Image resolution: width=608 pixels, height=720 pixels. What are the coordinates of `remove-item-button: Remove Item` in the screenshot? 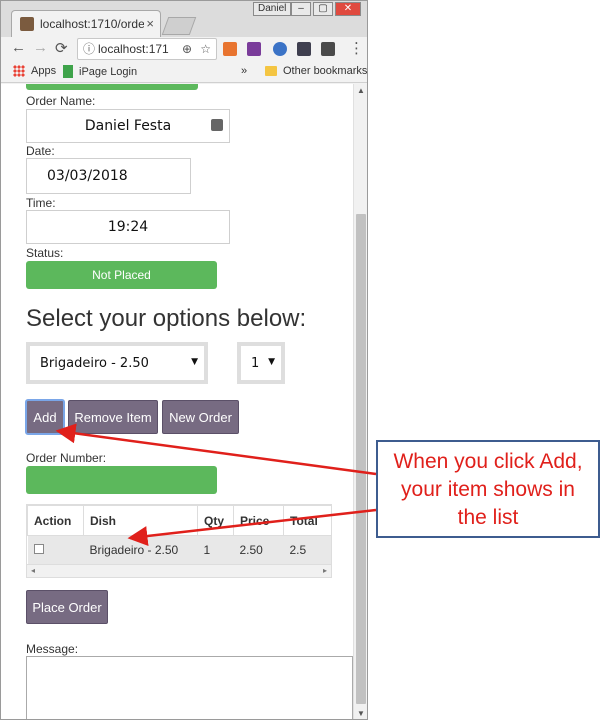 It's located at (113, 417).